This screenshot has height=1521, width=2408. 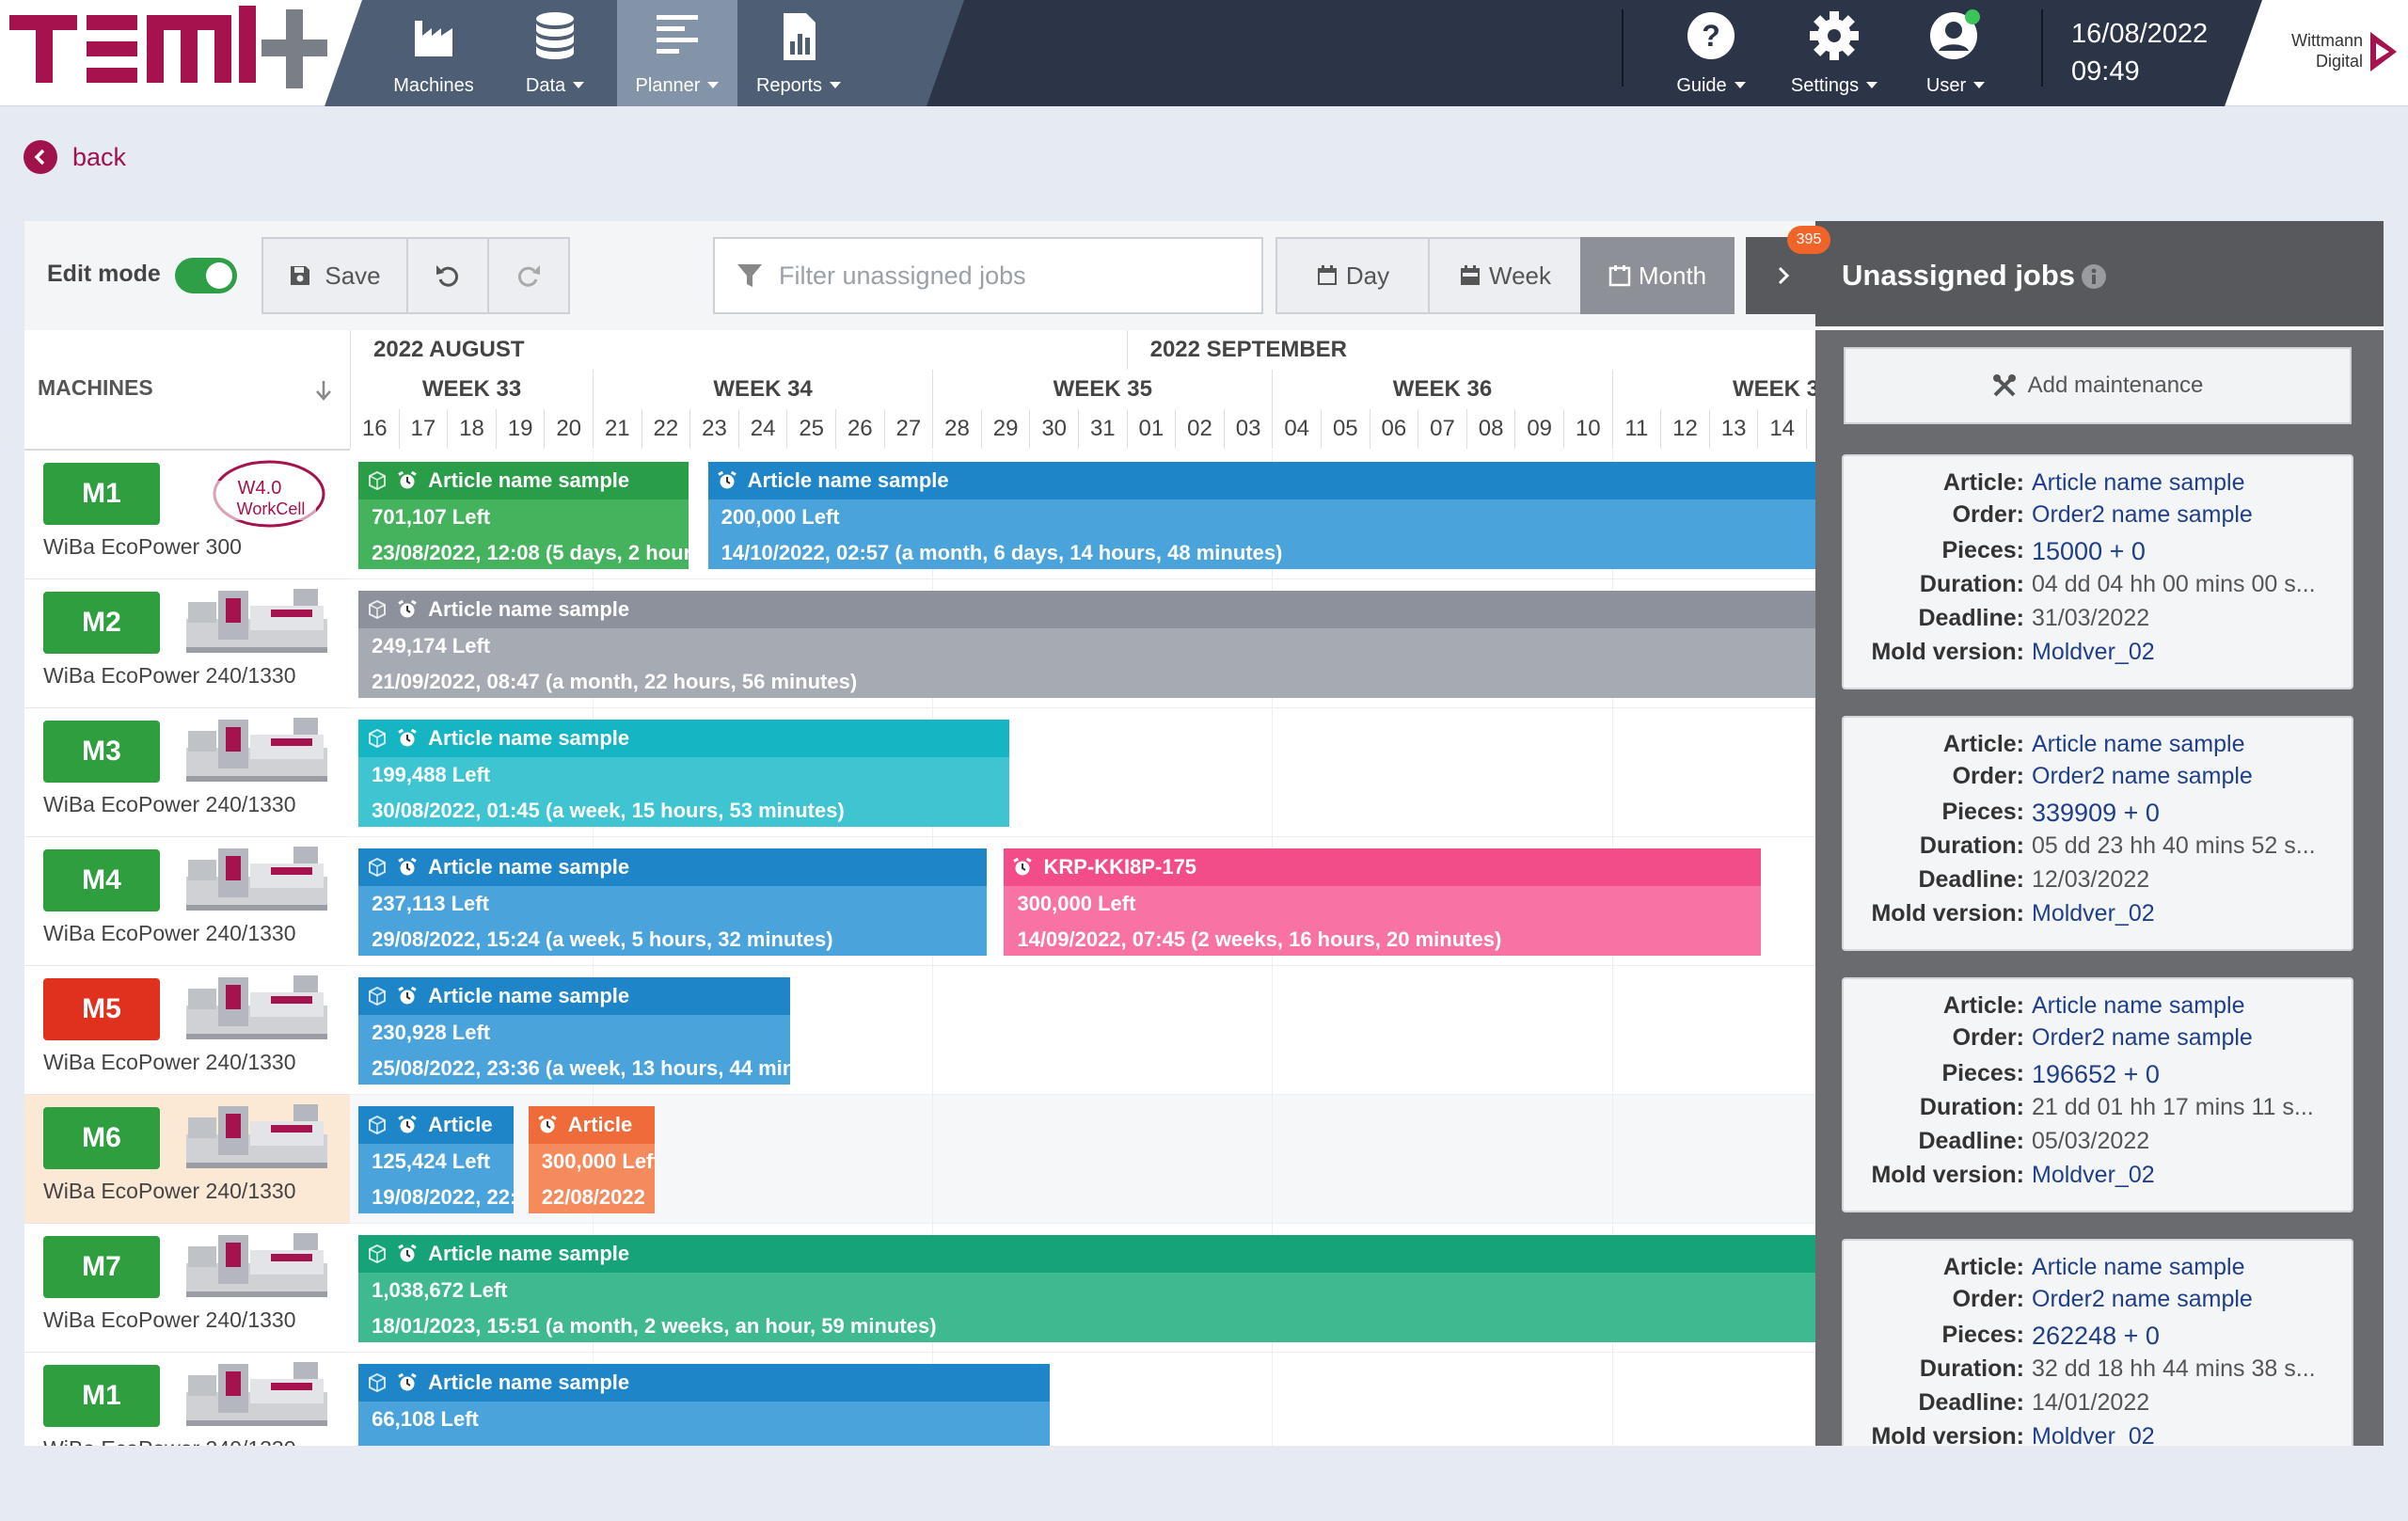 I want to click on job-pieces-left: 230,928 Left, so click(x=432, y=1033).